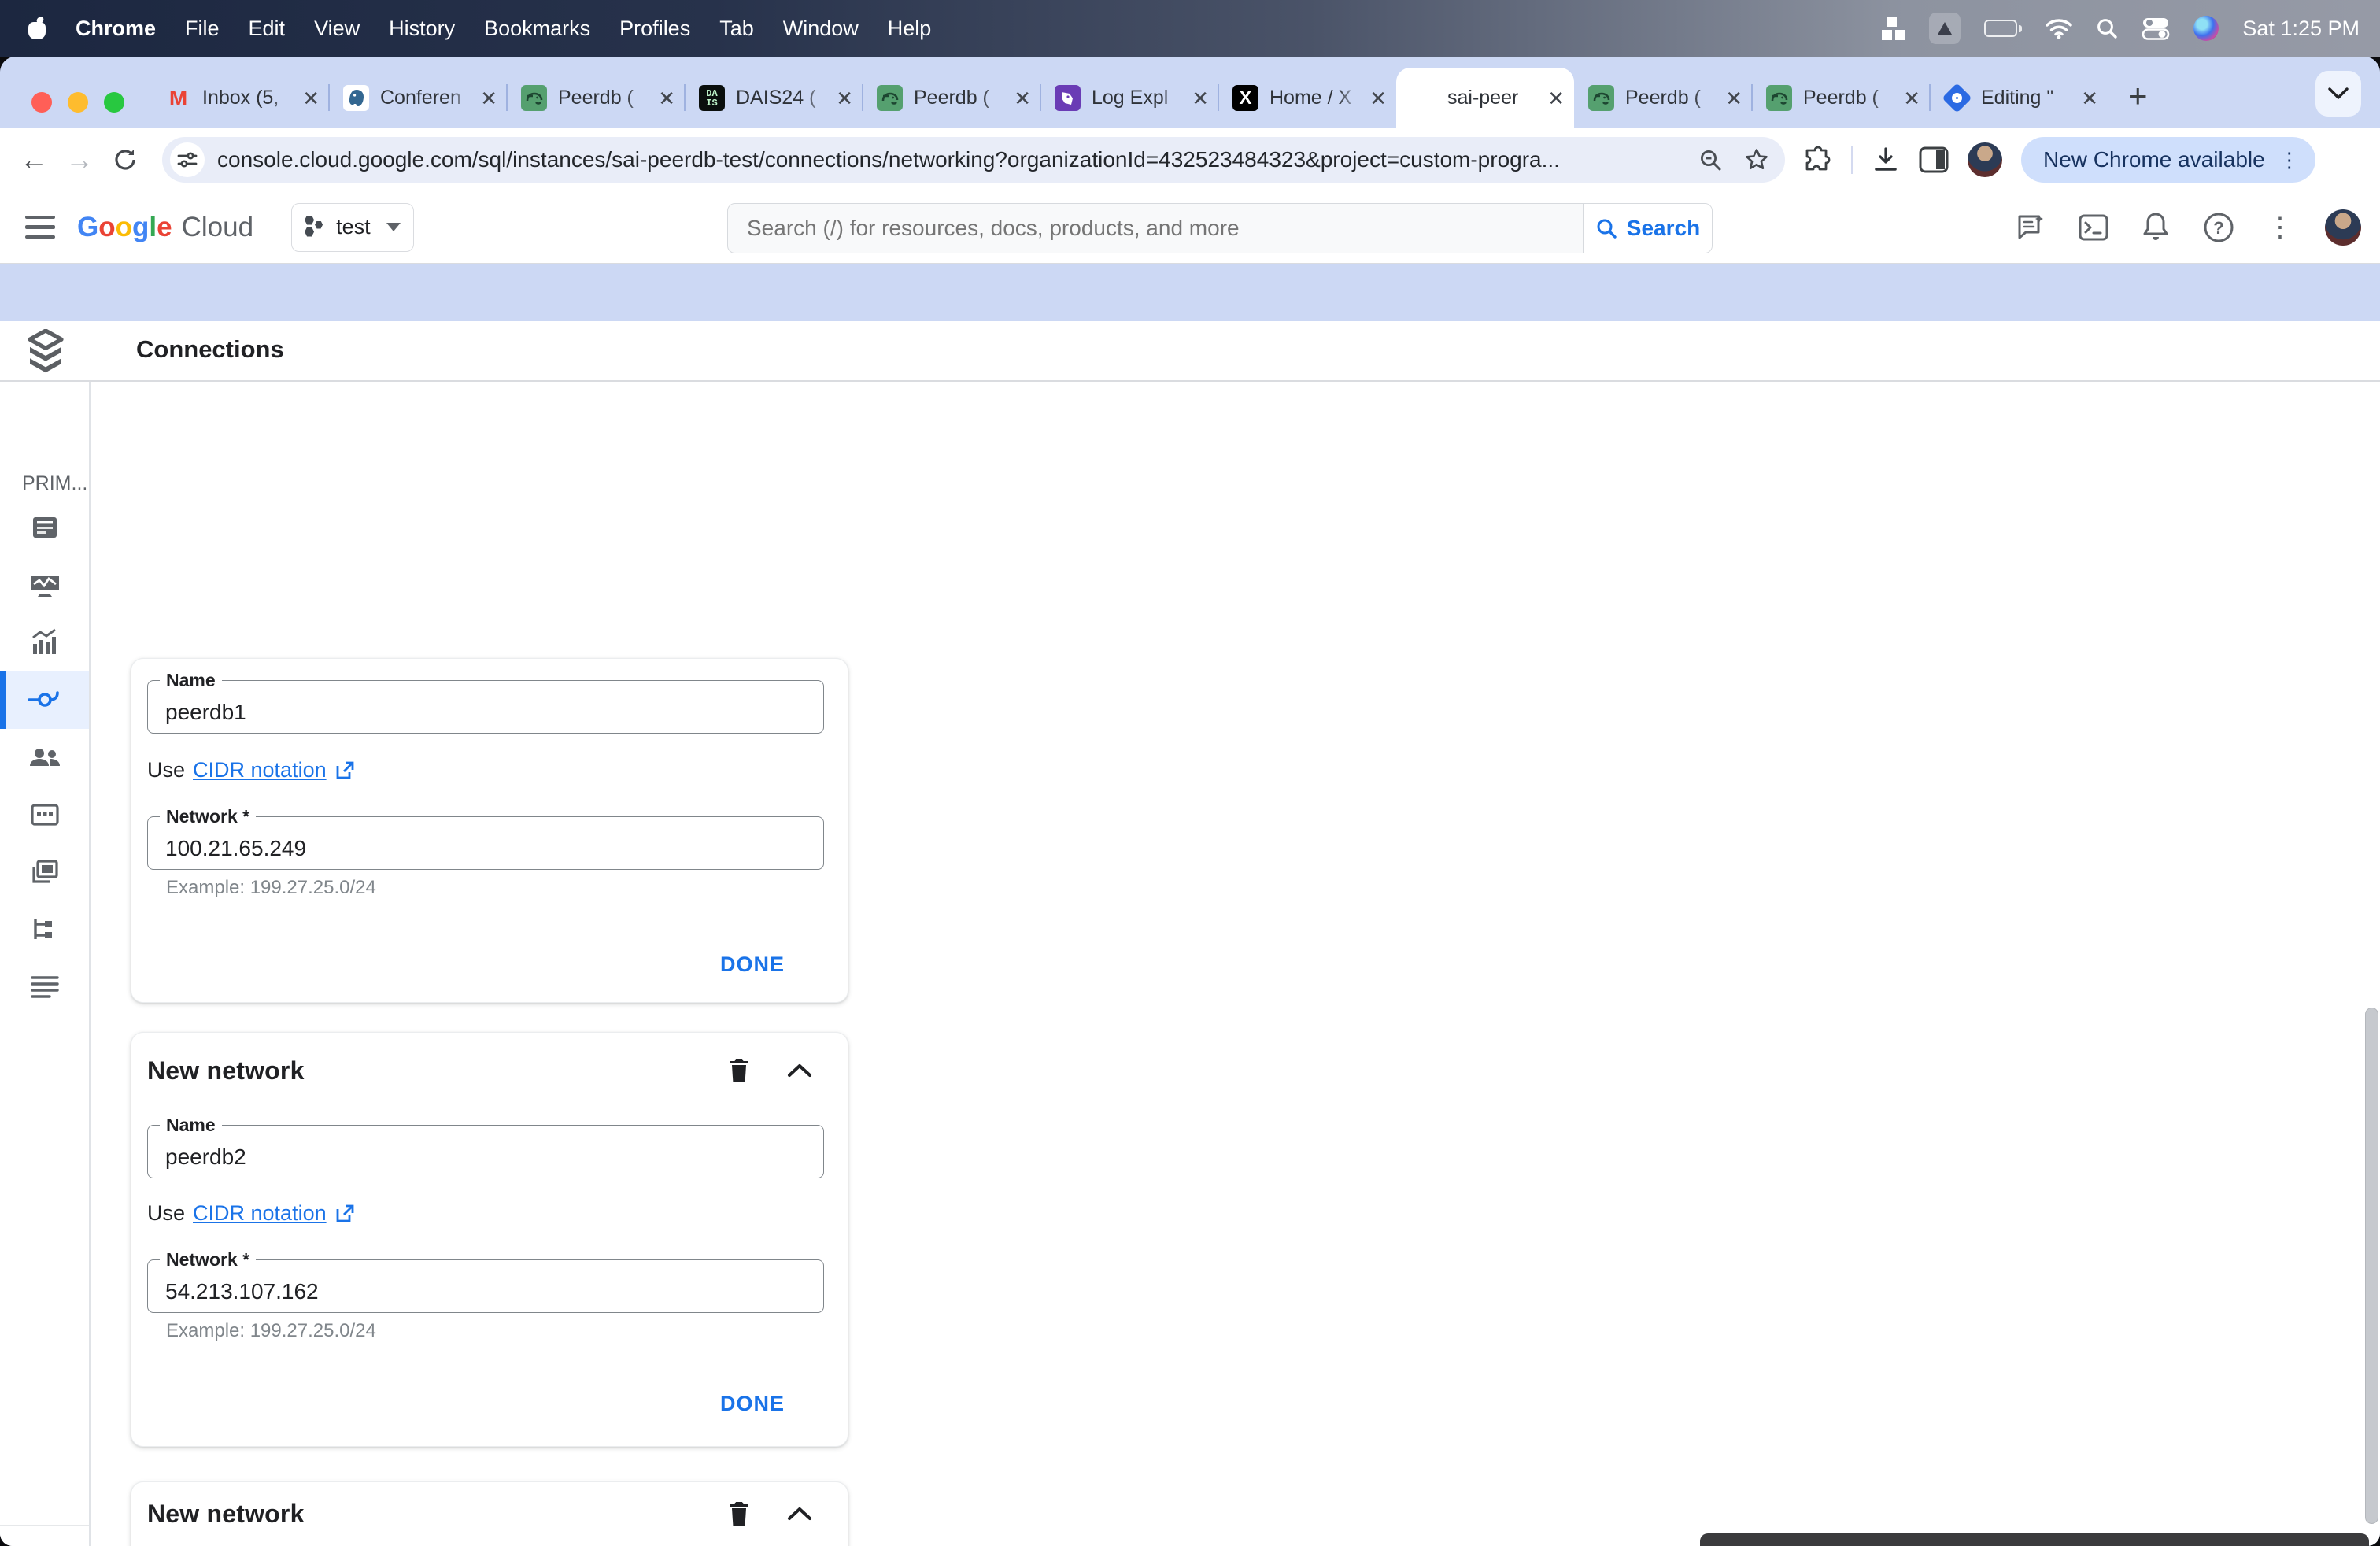 This screenshot has width=2380, height=1546. Describe the element at coordinates (187, 159) in the screenshot. I see `site-settings-icon` at that location.